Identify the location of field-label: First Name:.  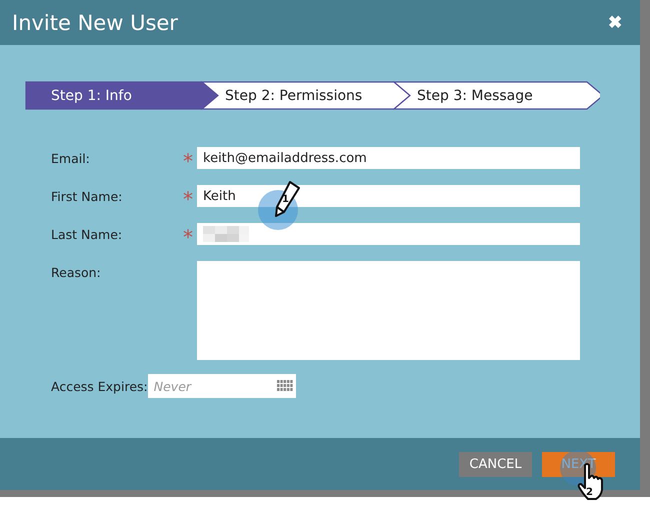
(87, 196).